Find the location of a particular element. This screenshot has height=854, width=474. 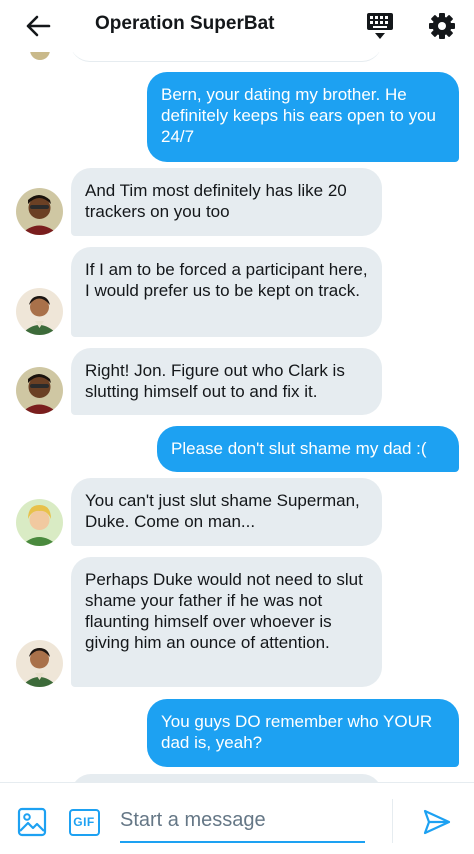

send-button is located at coordinates (437, 822).